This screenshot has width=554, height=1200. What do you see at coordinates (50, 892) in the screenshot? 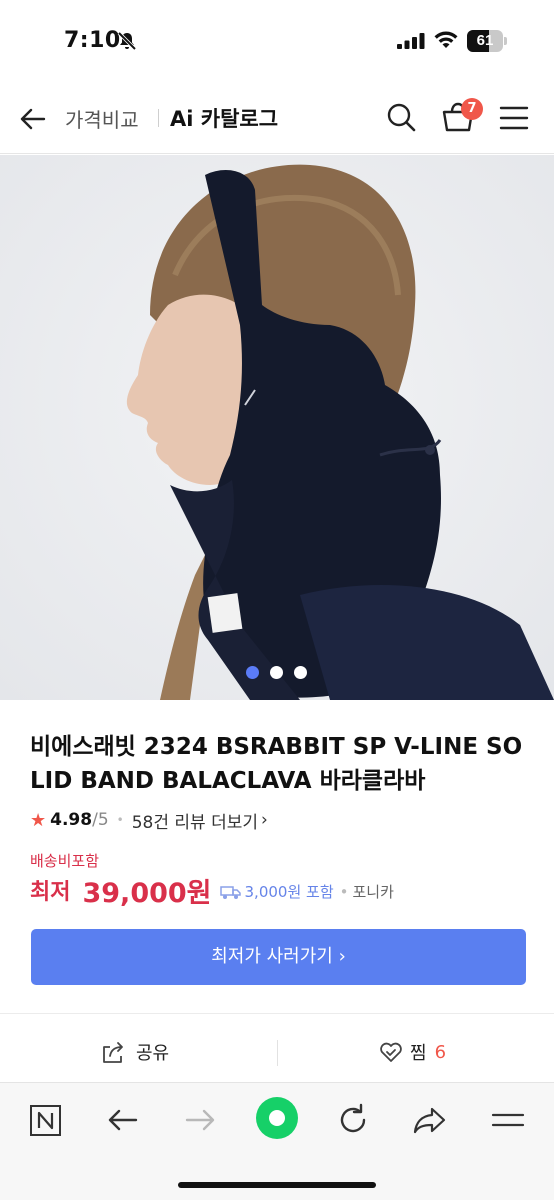
I see `lowest-price-label: 최저` at bounding box center [50, 892].